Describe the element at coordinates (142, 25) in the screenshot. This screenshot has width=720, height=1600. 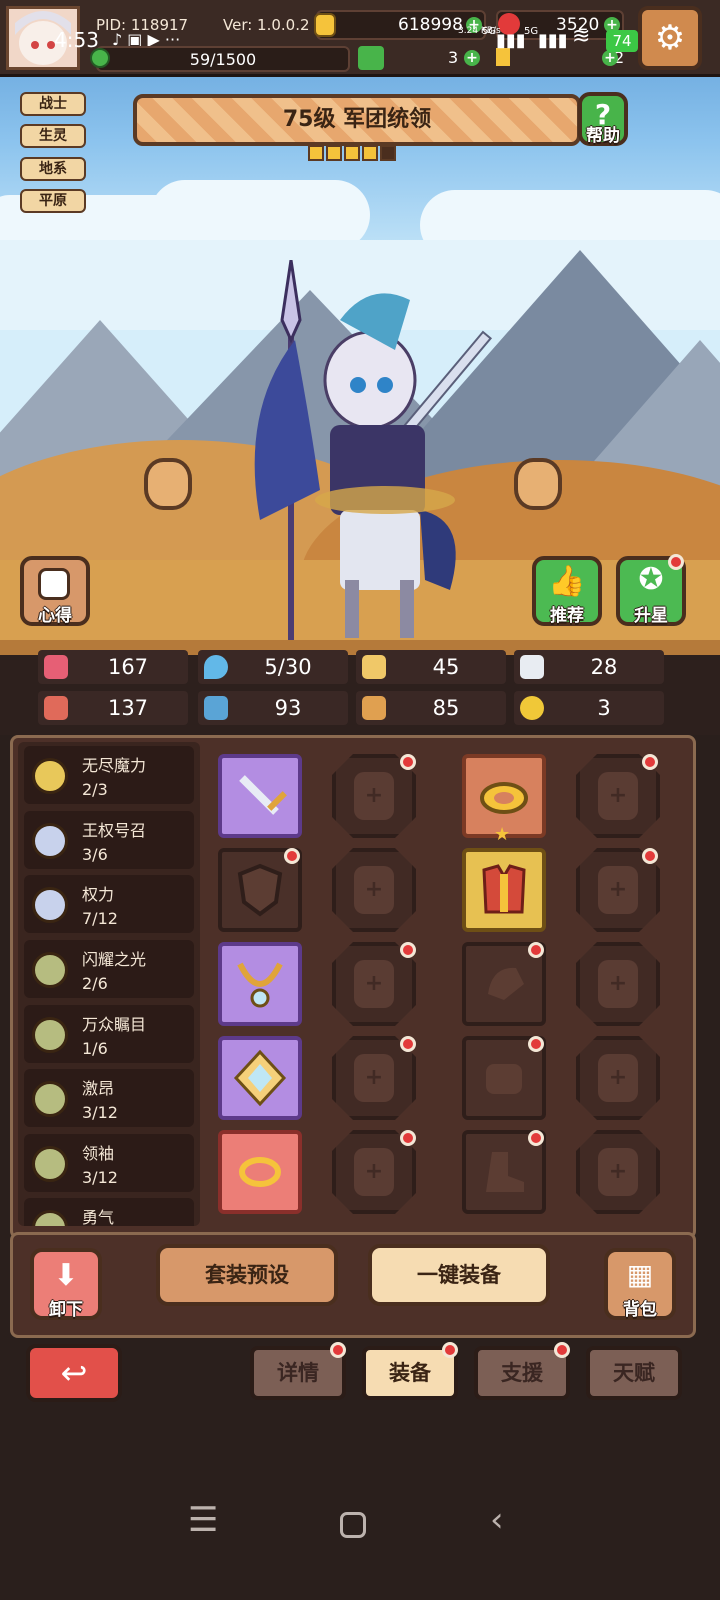
I see `player-id: PID: 118917` at that location.